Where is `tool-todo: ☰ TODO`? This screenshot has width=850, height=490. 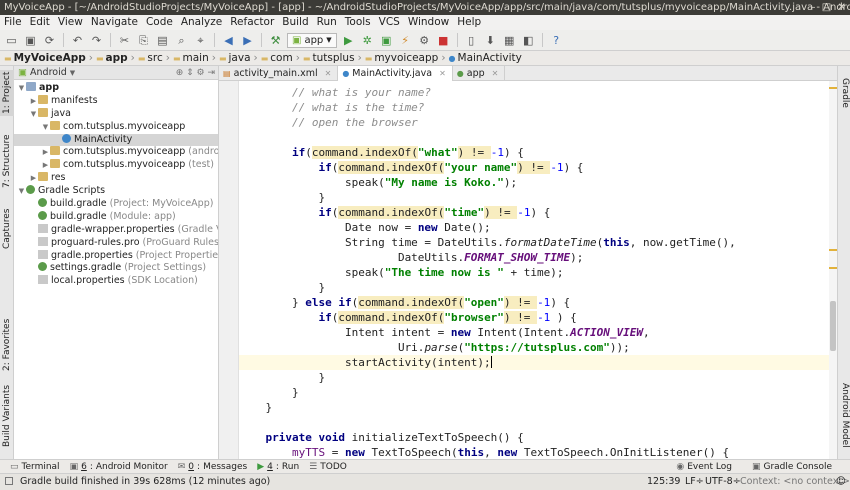
tool-todo: ☰ TODO is located at coordinates (328, 467).